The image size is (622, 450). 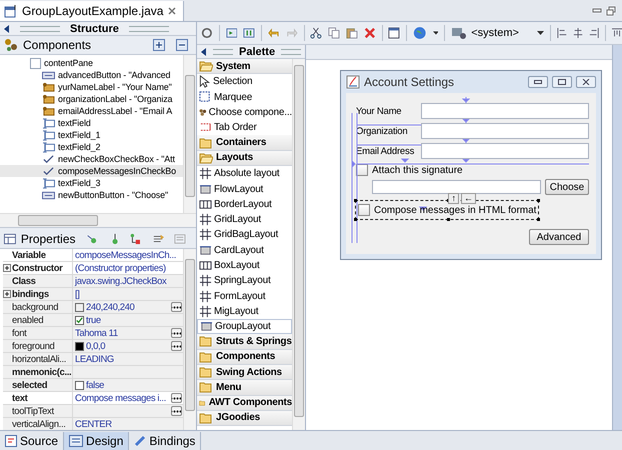 What do you see at coordinates (91, 183) in the screenshot?
I see `tree-item: textField_3` at bounding box center [91, 183].